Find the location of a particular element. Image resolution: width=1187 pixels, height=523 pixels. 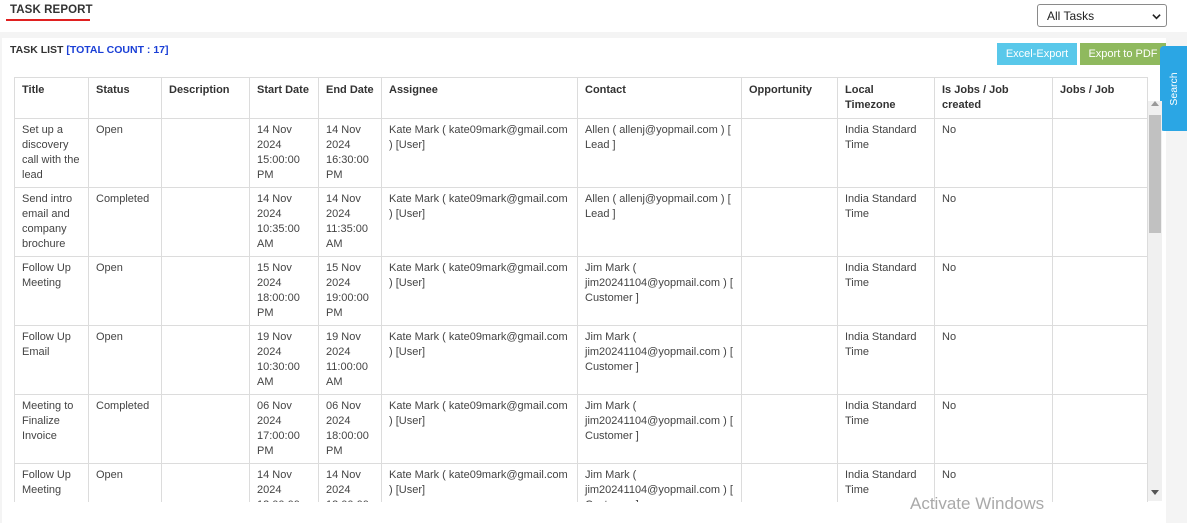

column-header-end-date: End Date is located at coordinates (350, 98).